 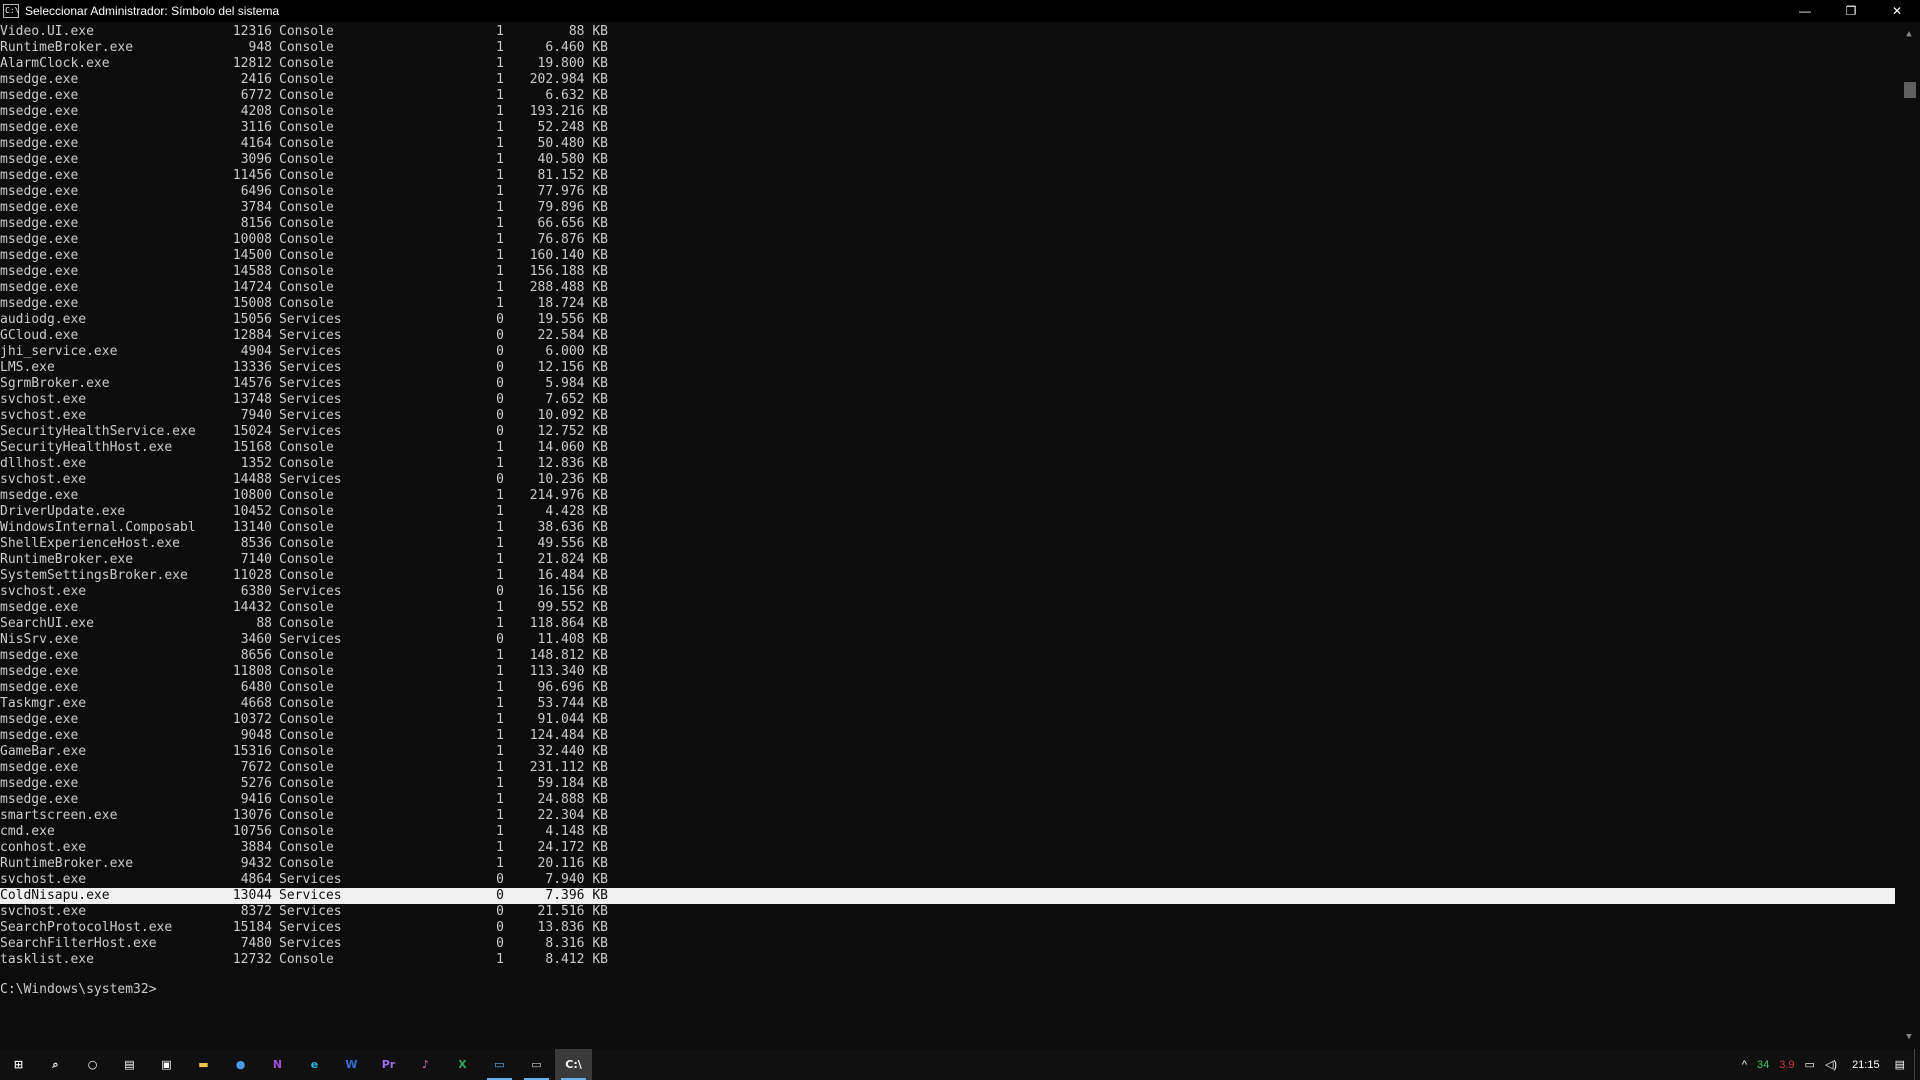 What do you see at coordinates (425, 1064) in the screenshot?
I see `taskbar-button-itunes: ♪` at bounding box center [425, 1064].